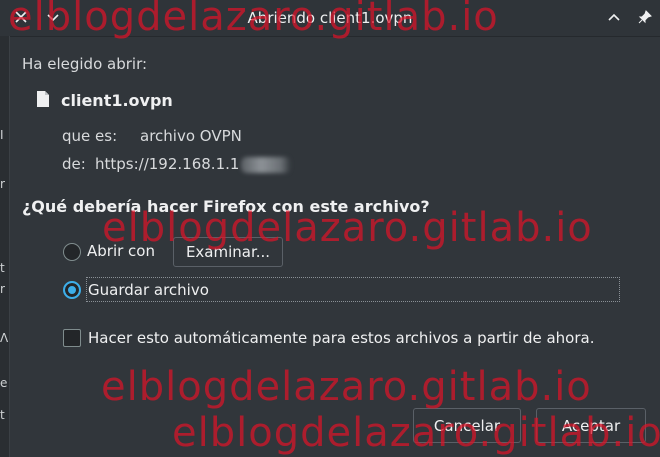 This screenshot has height=457, width=660. I want to click on from-value: https://192.168.1.1, so click(193, 164).